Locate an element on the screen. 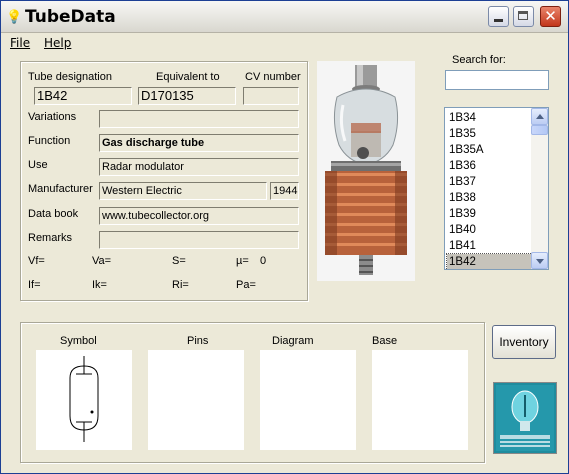 The image size is (569, 474). cv-number-label: CV number is located at coordinates (273, 77).